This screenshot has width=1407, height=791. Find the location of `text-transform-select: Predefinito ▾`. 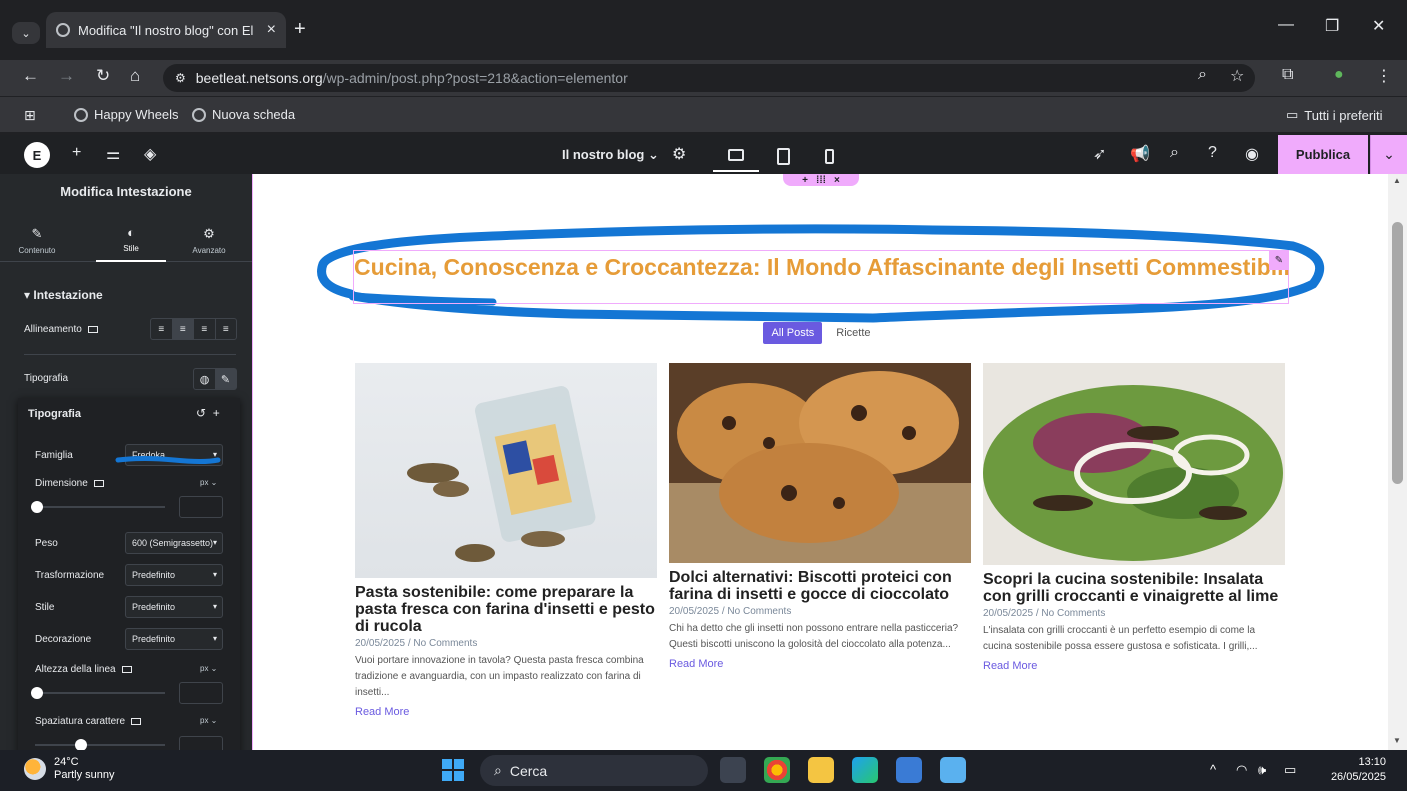

text-transform-select: Predefinito ▾ is located at coordinates (174, 575).